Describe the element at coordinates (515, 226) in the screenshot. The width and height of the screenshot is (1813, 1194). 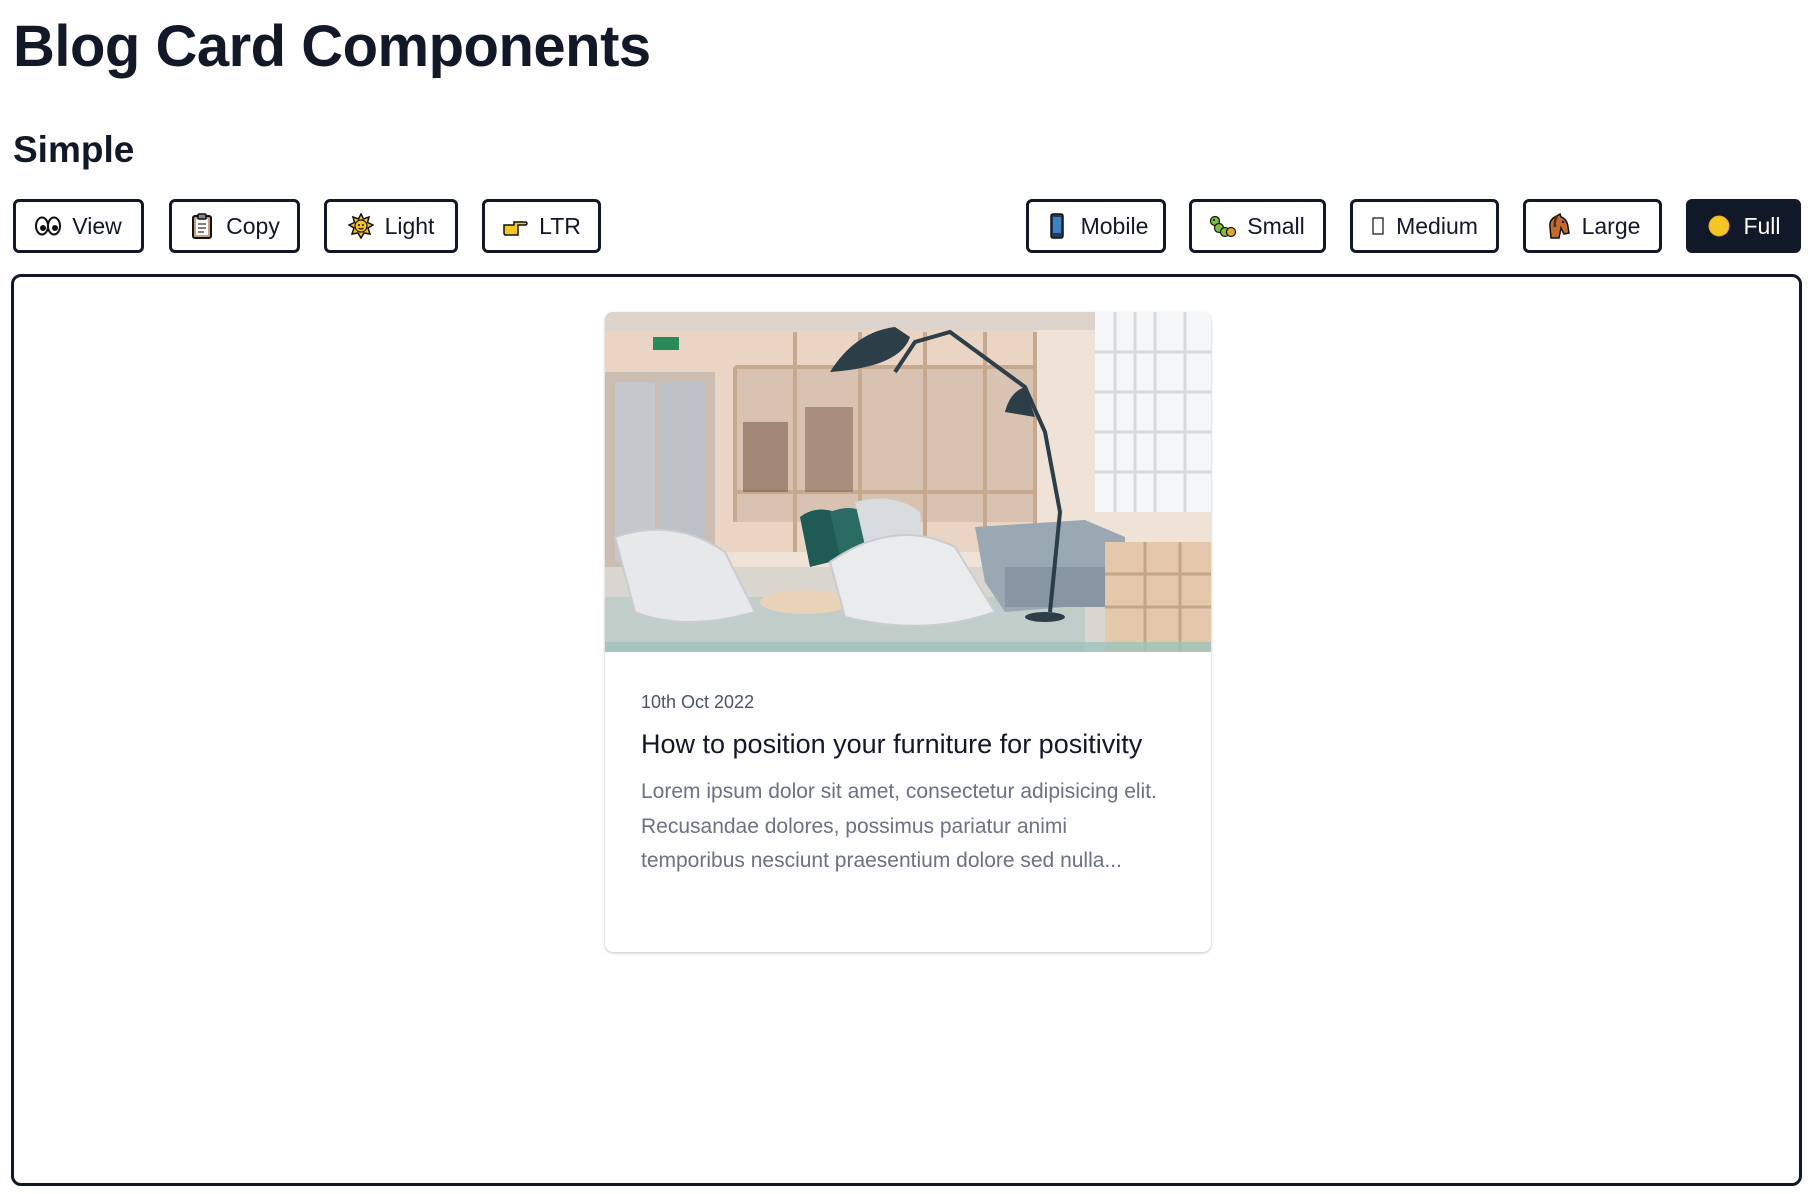
I see `pointing-hand-icon` at that location.